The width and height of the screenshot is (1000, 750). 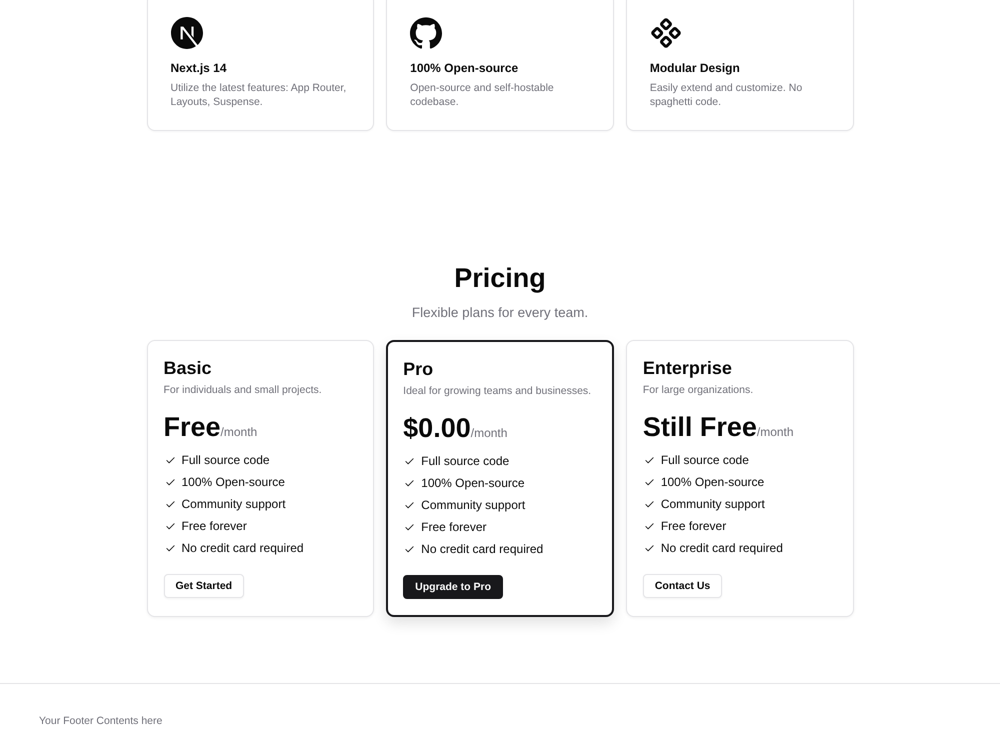 I want to click on feature-title: Modular Design, so click(x=695, y=68).